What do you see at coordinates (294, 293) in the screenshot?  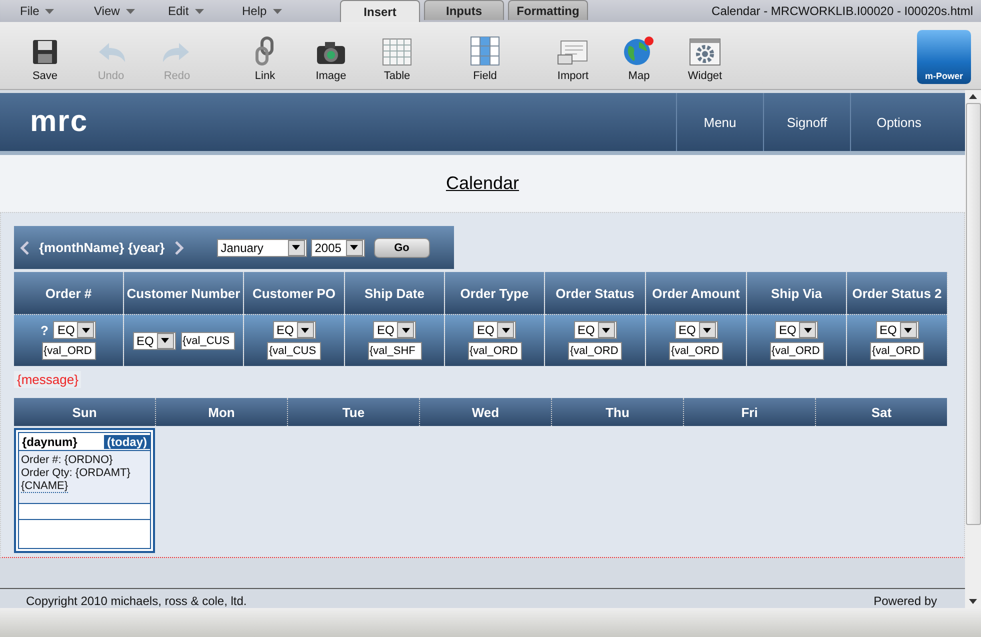 I see `column-header: Customer PO` at bounding box center [294, 293].